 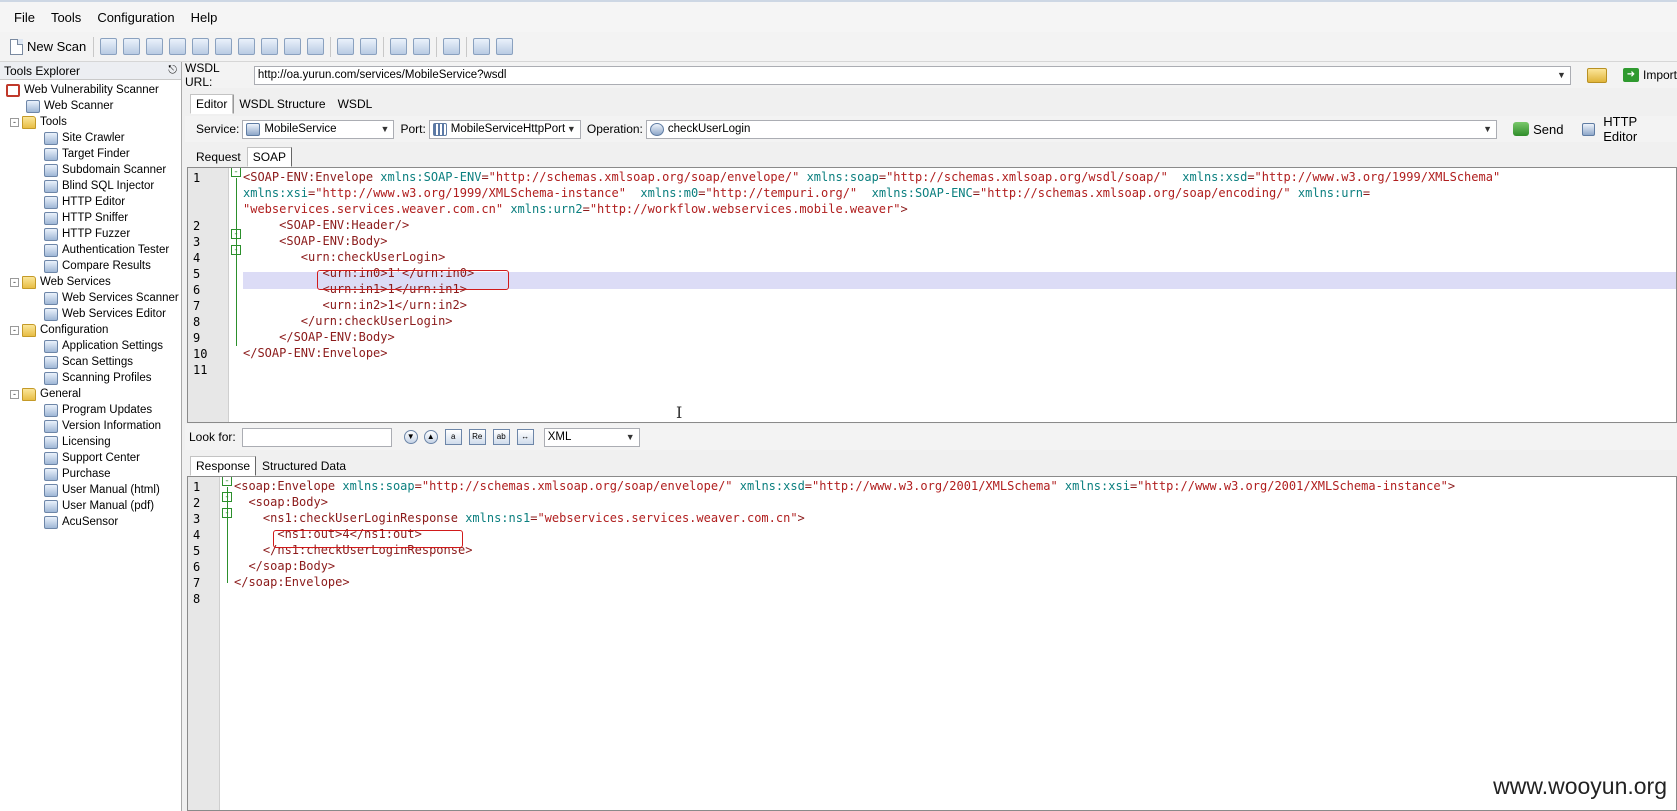 What do you see at coordinates (106, 266) in the screenshot?
I see `tree-item-label: Compare Results` at bounding box center [106, 266].